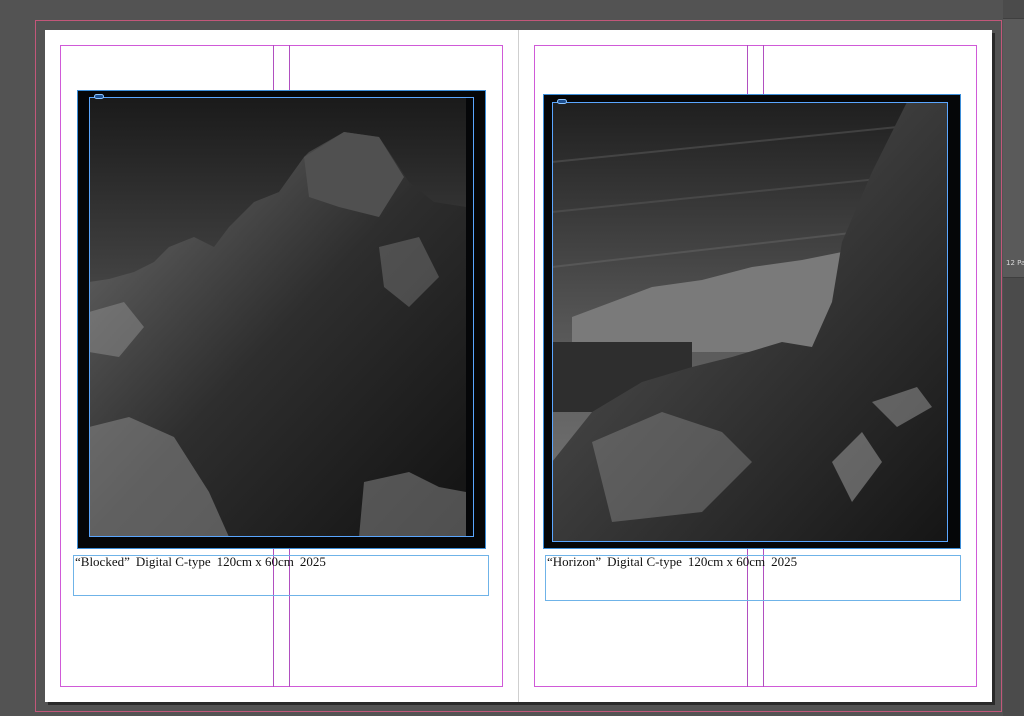 The image size is (1024, 716). Describe the element at coordinates (644, 561) in the screenshot. I see `right-caption-medium: Digital C-type` at that location.